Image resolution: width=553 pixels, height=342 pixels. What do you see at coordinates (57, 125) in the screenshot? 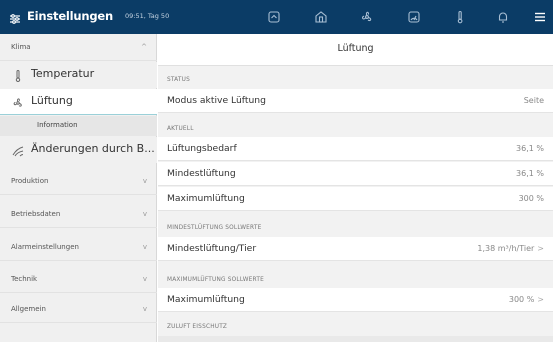
I see `sidebar-subitem-label: Information` at bounding box center [57, 125].